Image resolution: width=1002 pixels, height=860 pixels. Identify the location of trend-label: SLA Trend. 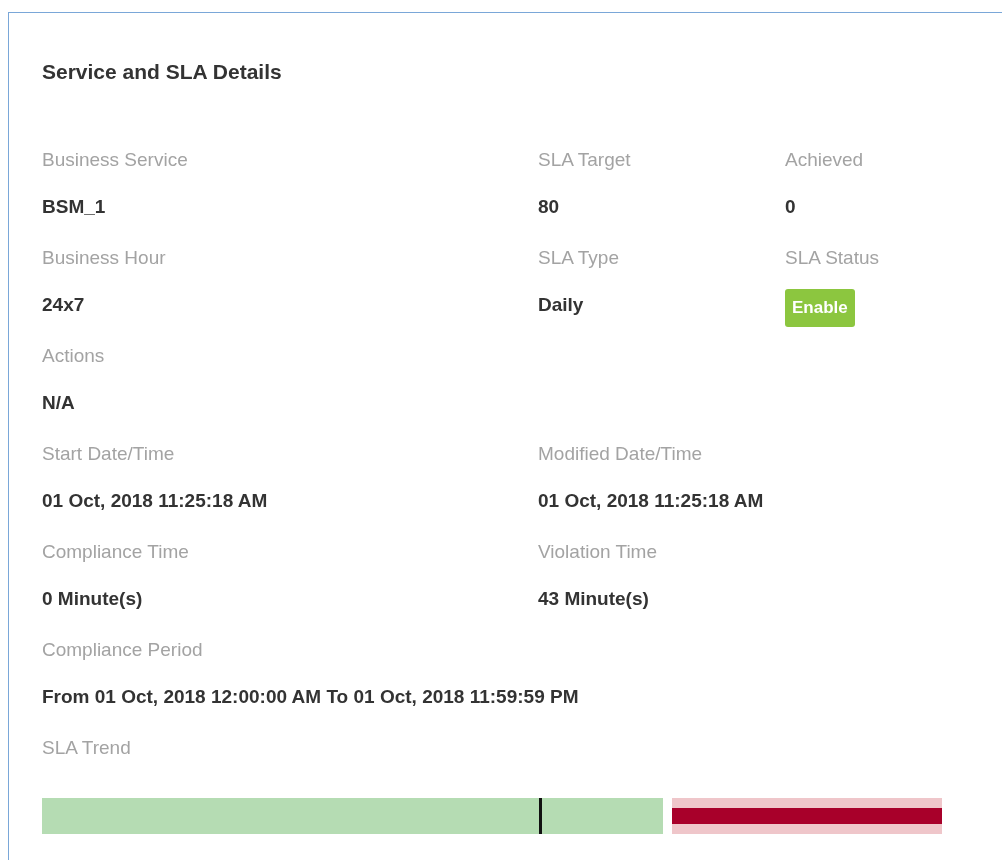
(87, 748).